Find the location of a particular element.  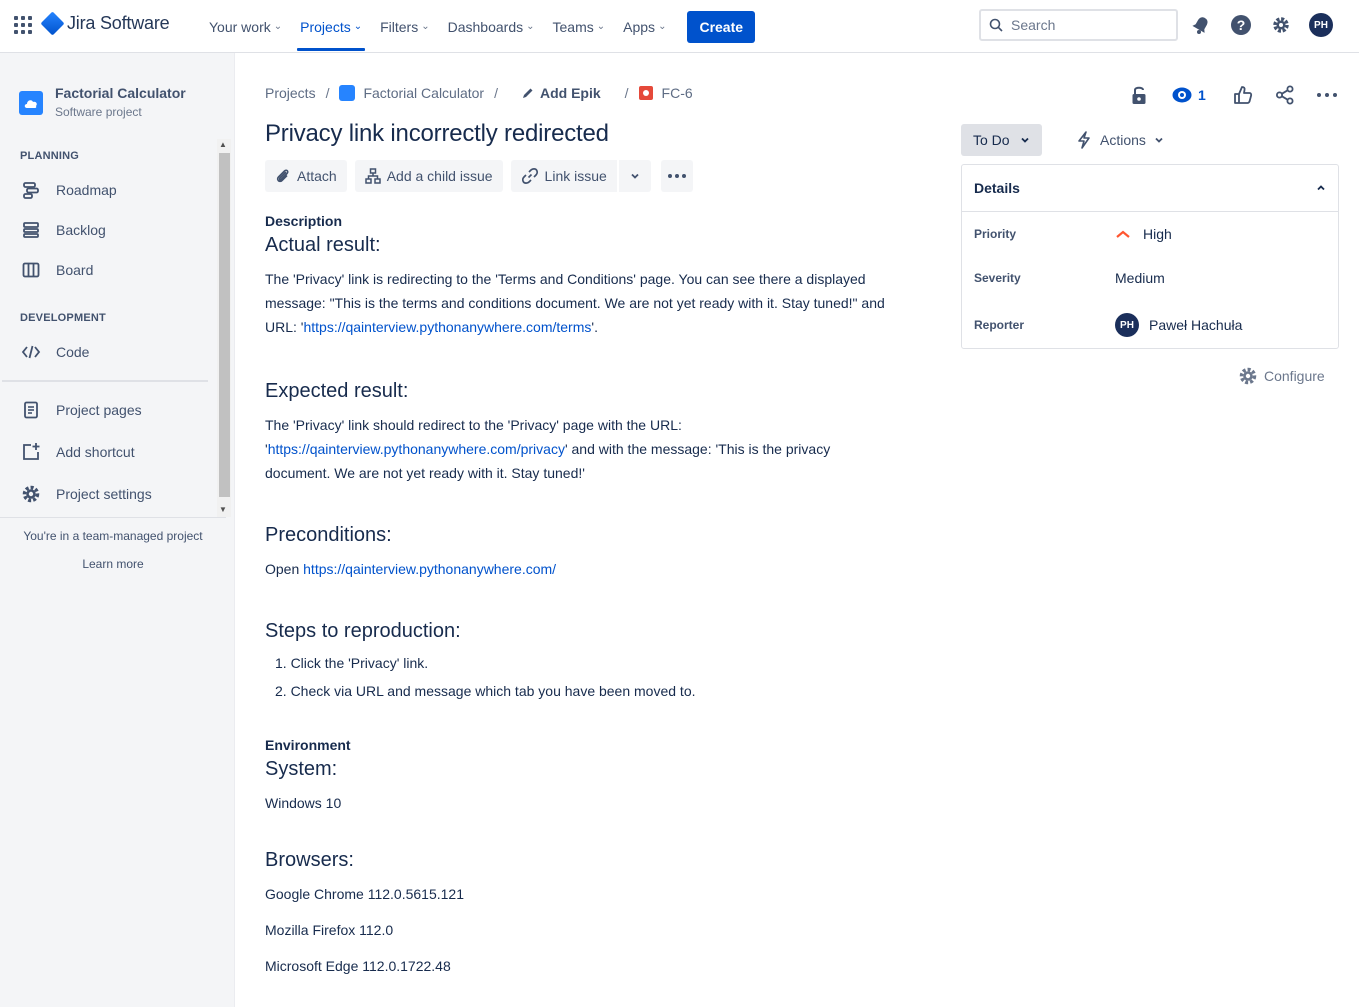

logo-text: Jira Software is located at coordinates (118, 23).